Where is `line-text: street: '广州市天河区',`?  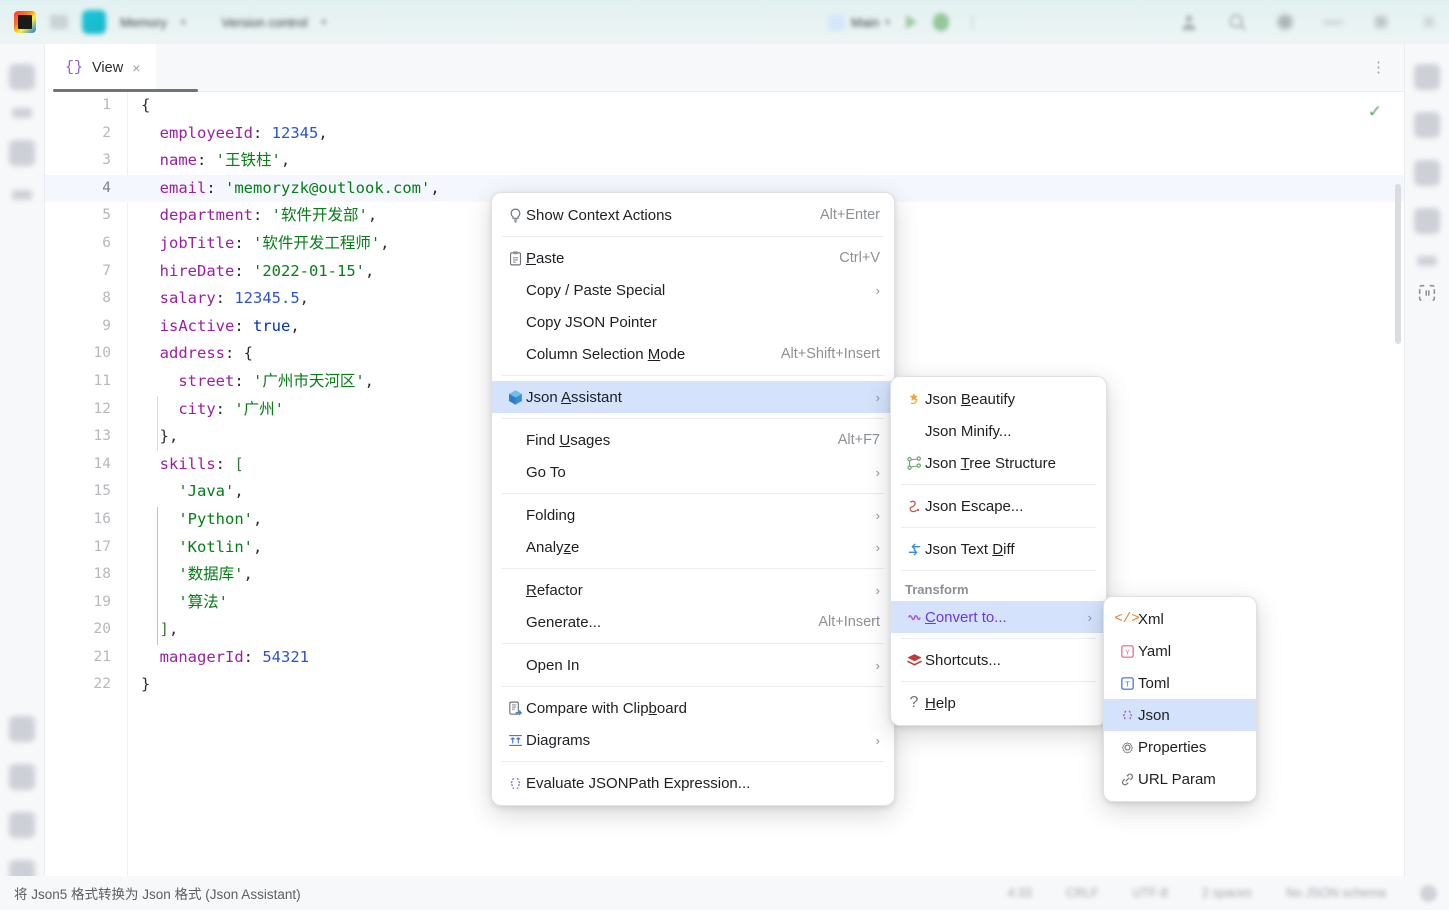
line-text: street: '广州市天河区', is located at coordinates (276, 380).